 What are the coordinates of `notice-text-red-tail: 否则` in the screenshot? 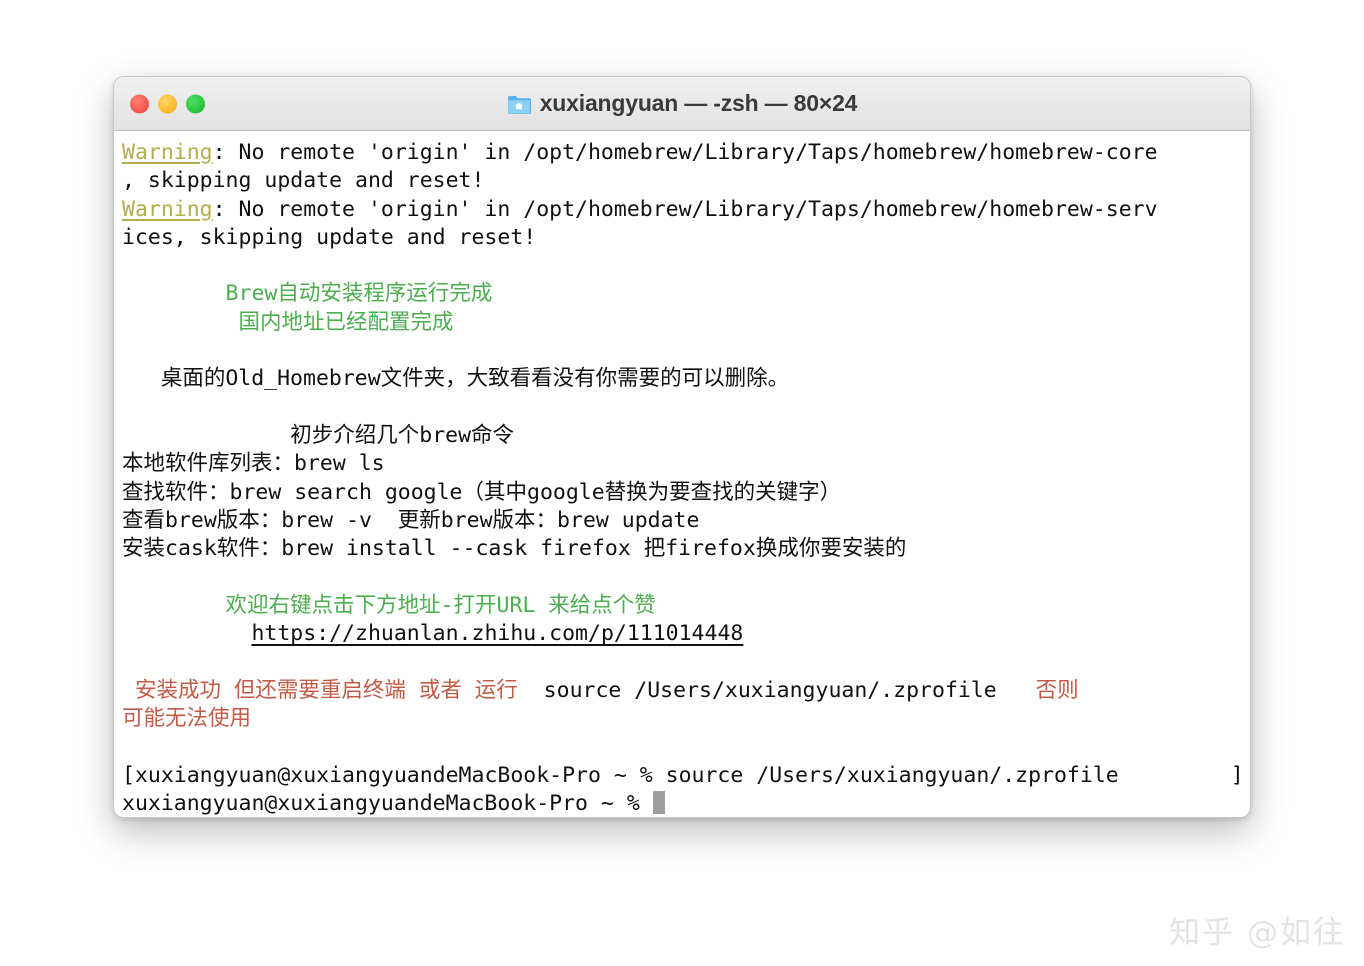 It's located at (1050, 690).